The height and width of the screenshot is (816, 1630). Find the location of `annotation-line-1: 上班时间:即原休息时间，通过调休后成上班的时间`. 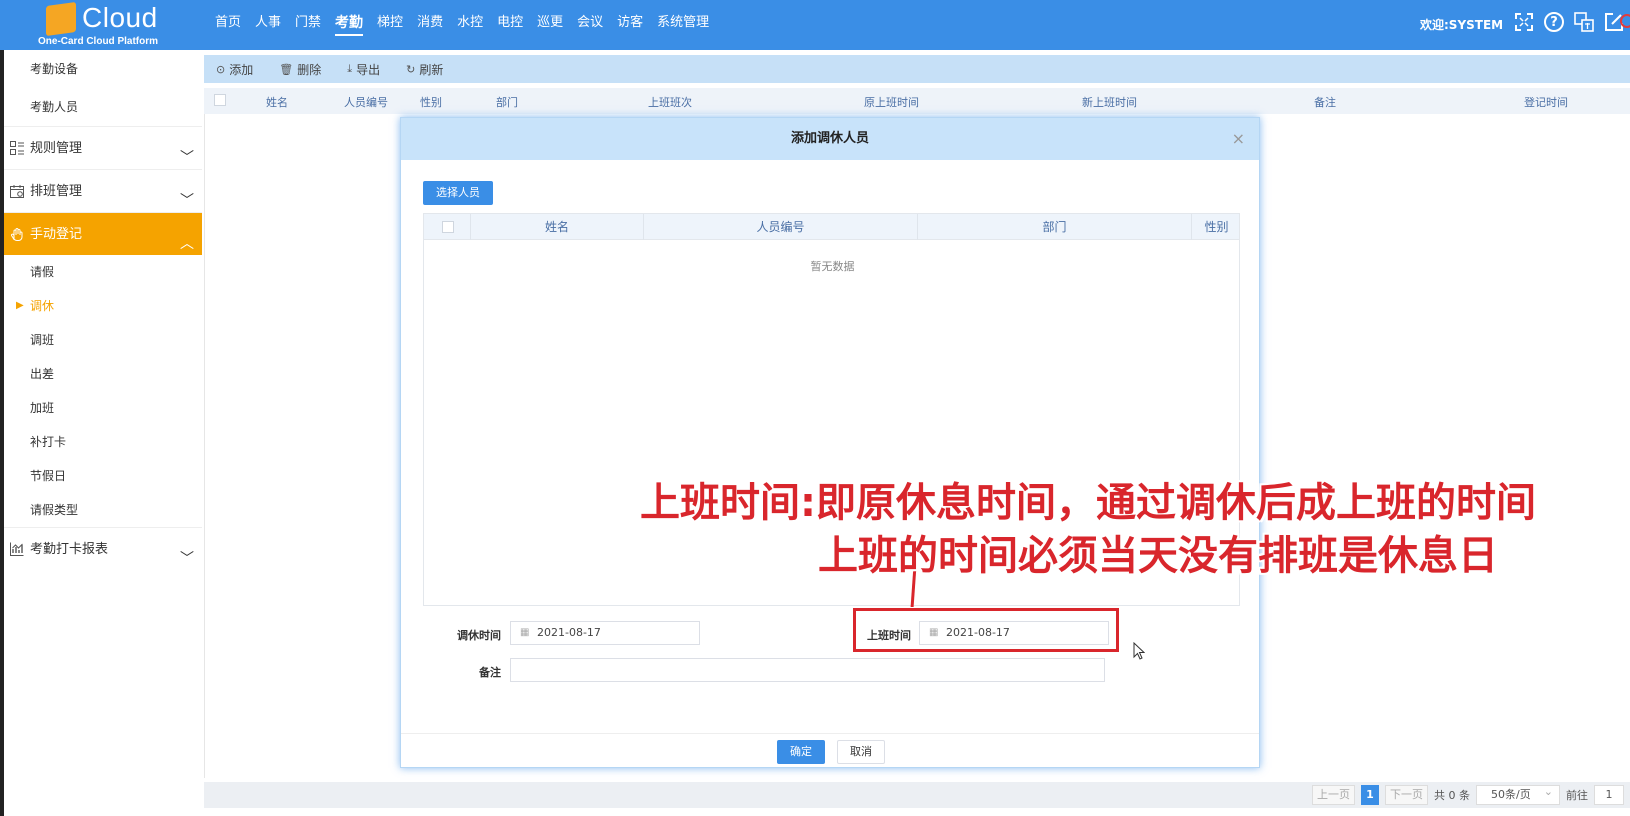

annotation-line-1: 上班时间:即原休息时间，通过调休后成上班的时间 is located at coordinates (1088, 503).